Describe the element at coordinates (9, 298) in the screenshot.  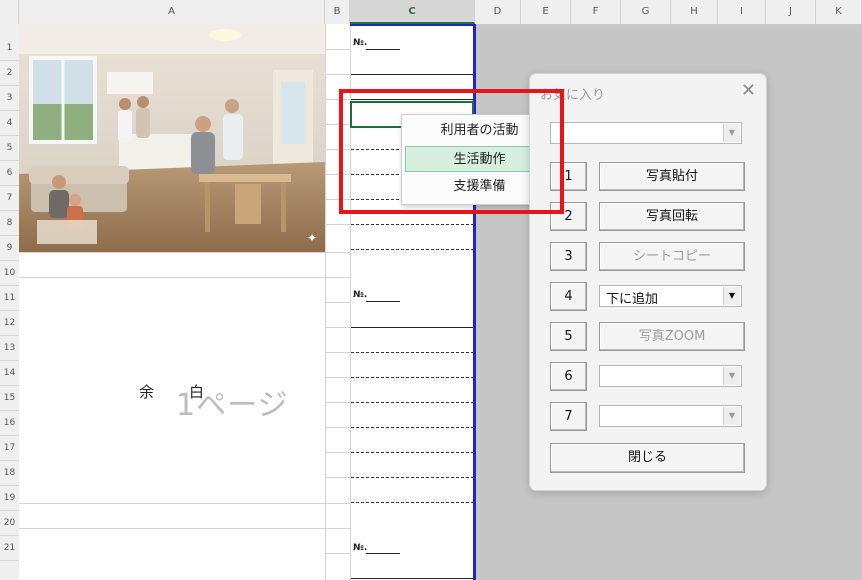
I see `row-header: 11` at that location.